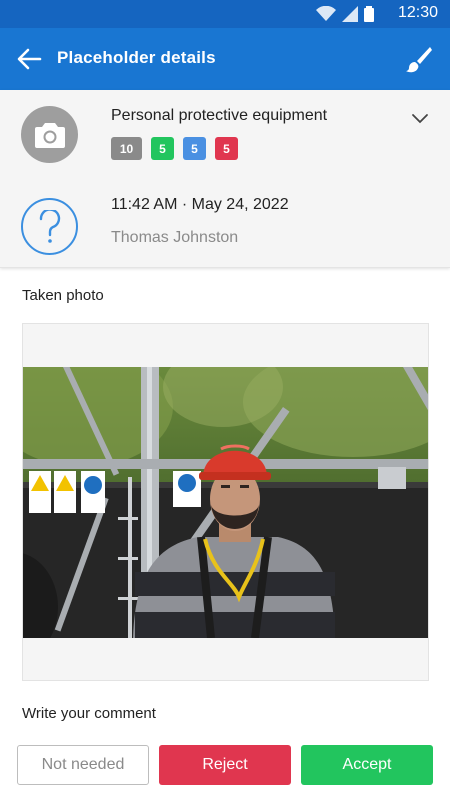 The image size is (450, 800). I want to click on count-badge-blue: 5, so click(194, 148).